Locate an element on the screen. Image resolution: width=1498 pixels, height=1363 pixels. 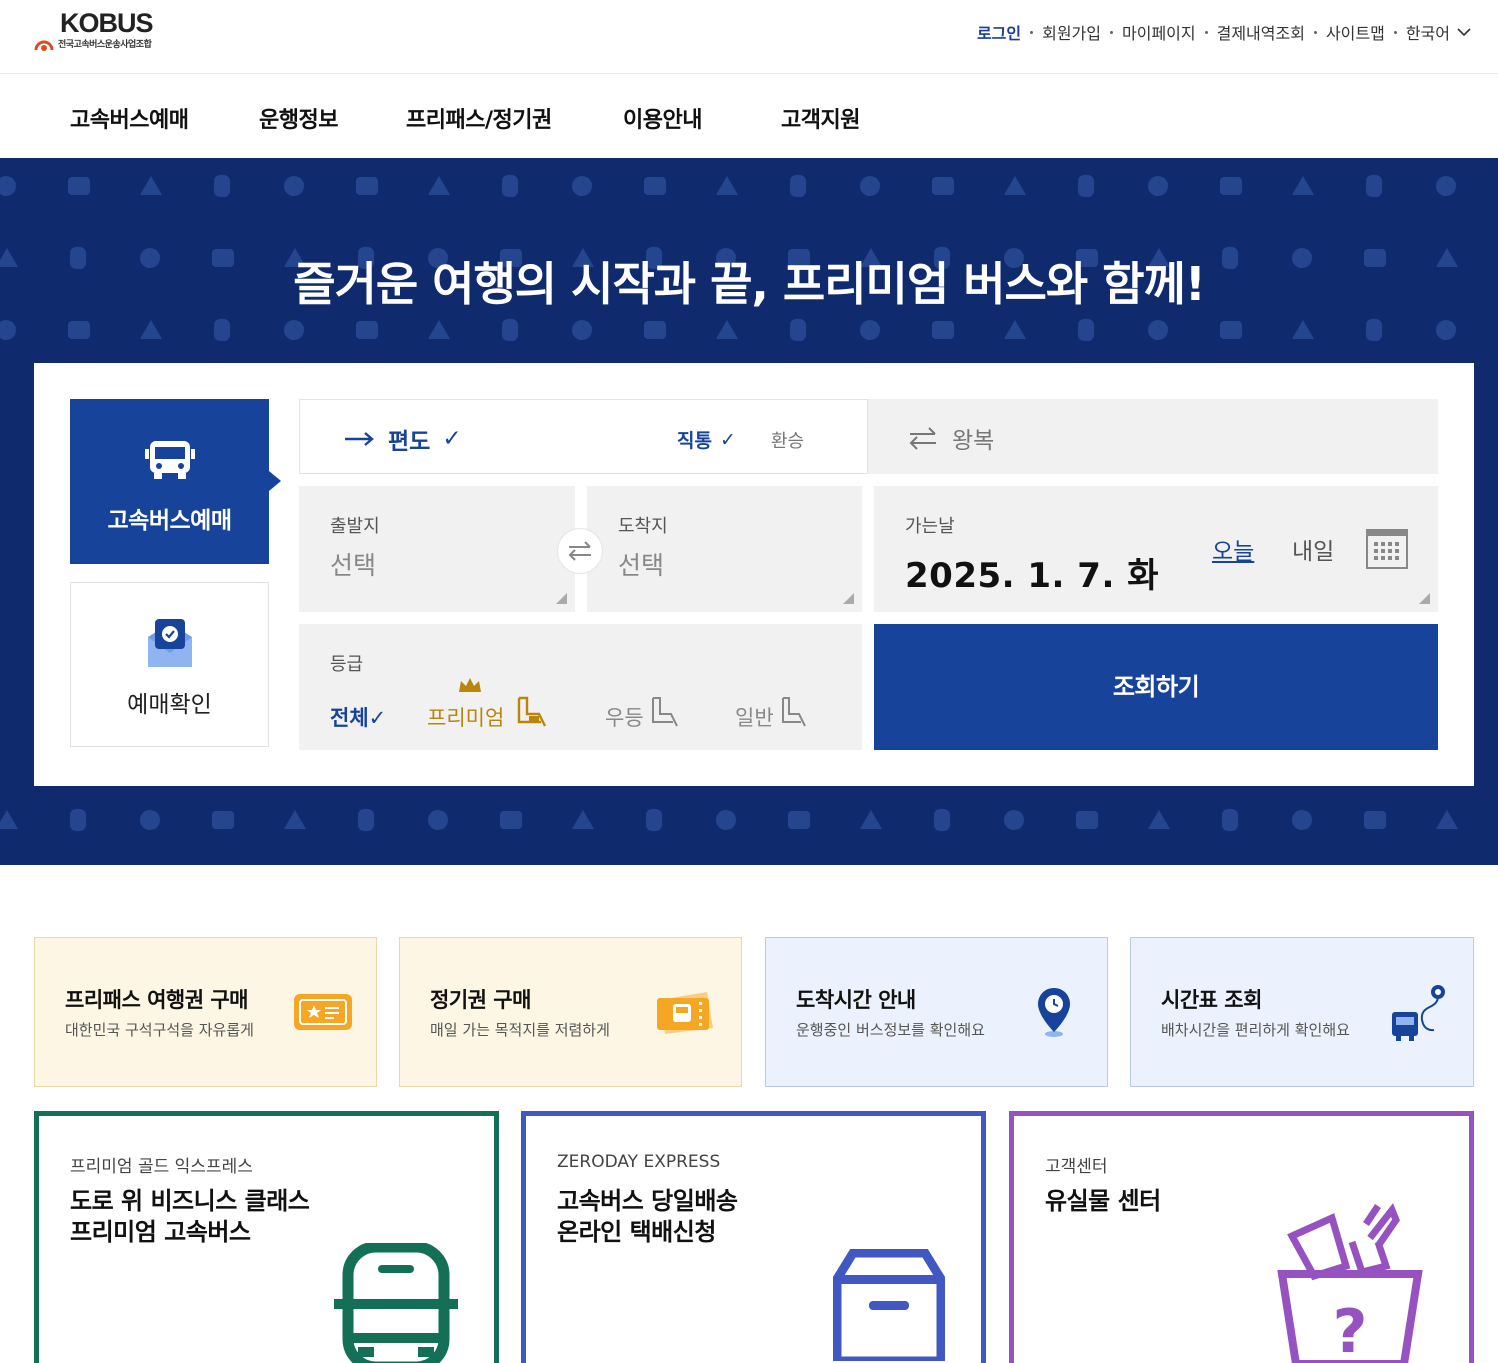
timetable-card: 시간표 조회 배차시간을 편리하게 확인해요 is located at coordinates (1302, 1012).